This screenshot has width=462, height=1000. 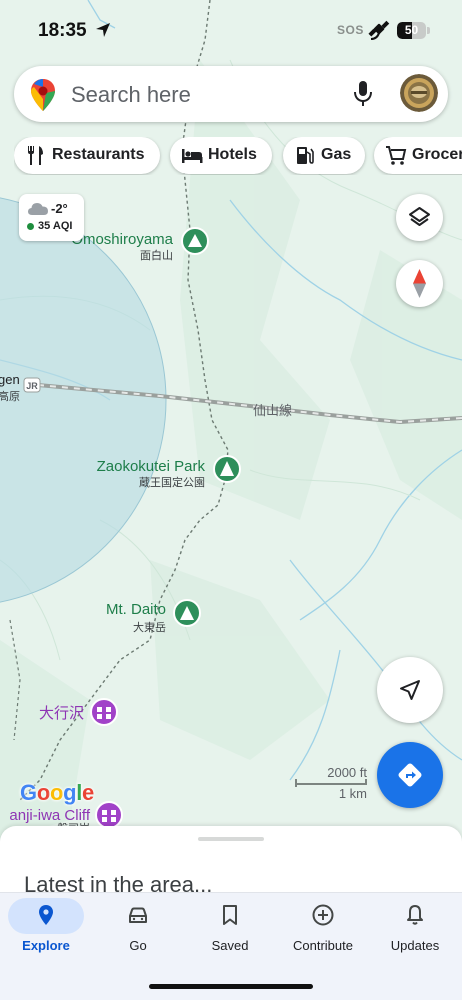 What do you see at coordinates (230, 928) in the screenshot?
I see `nav-saved: Saved` at bounding box center [230, 928].